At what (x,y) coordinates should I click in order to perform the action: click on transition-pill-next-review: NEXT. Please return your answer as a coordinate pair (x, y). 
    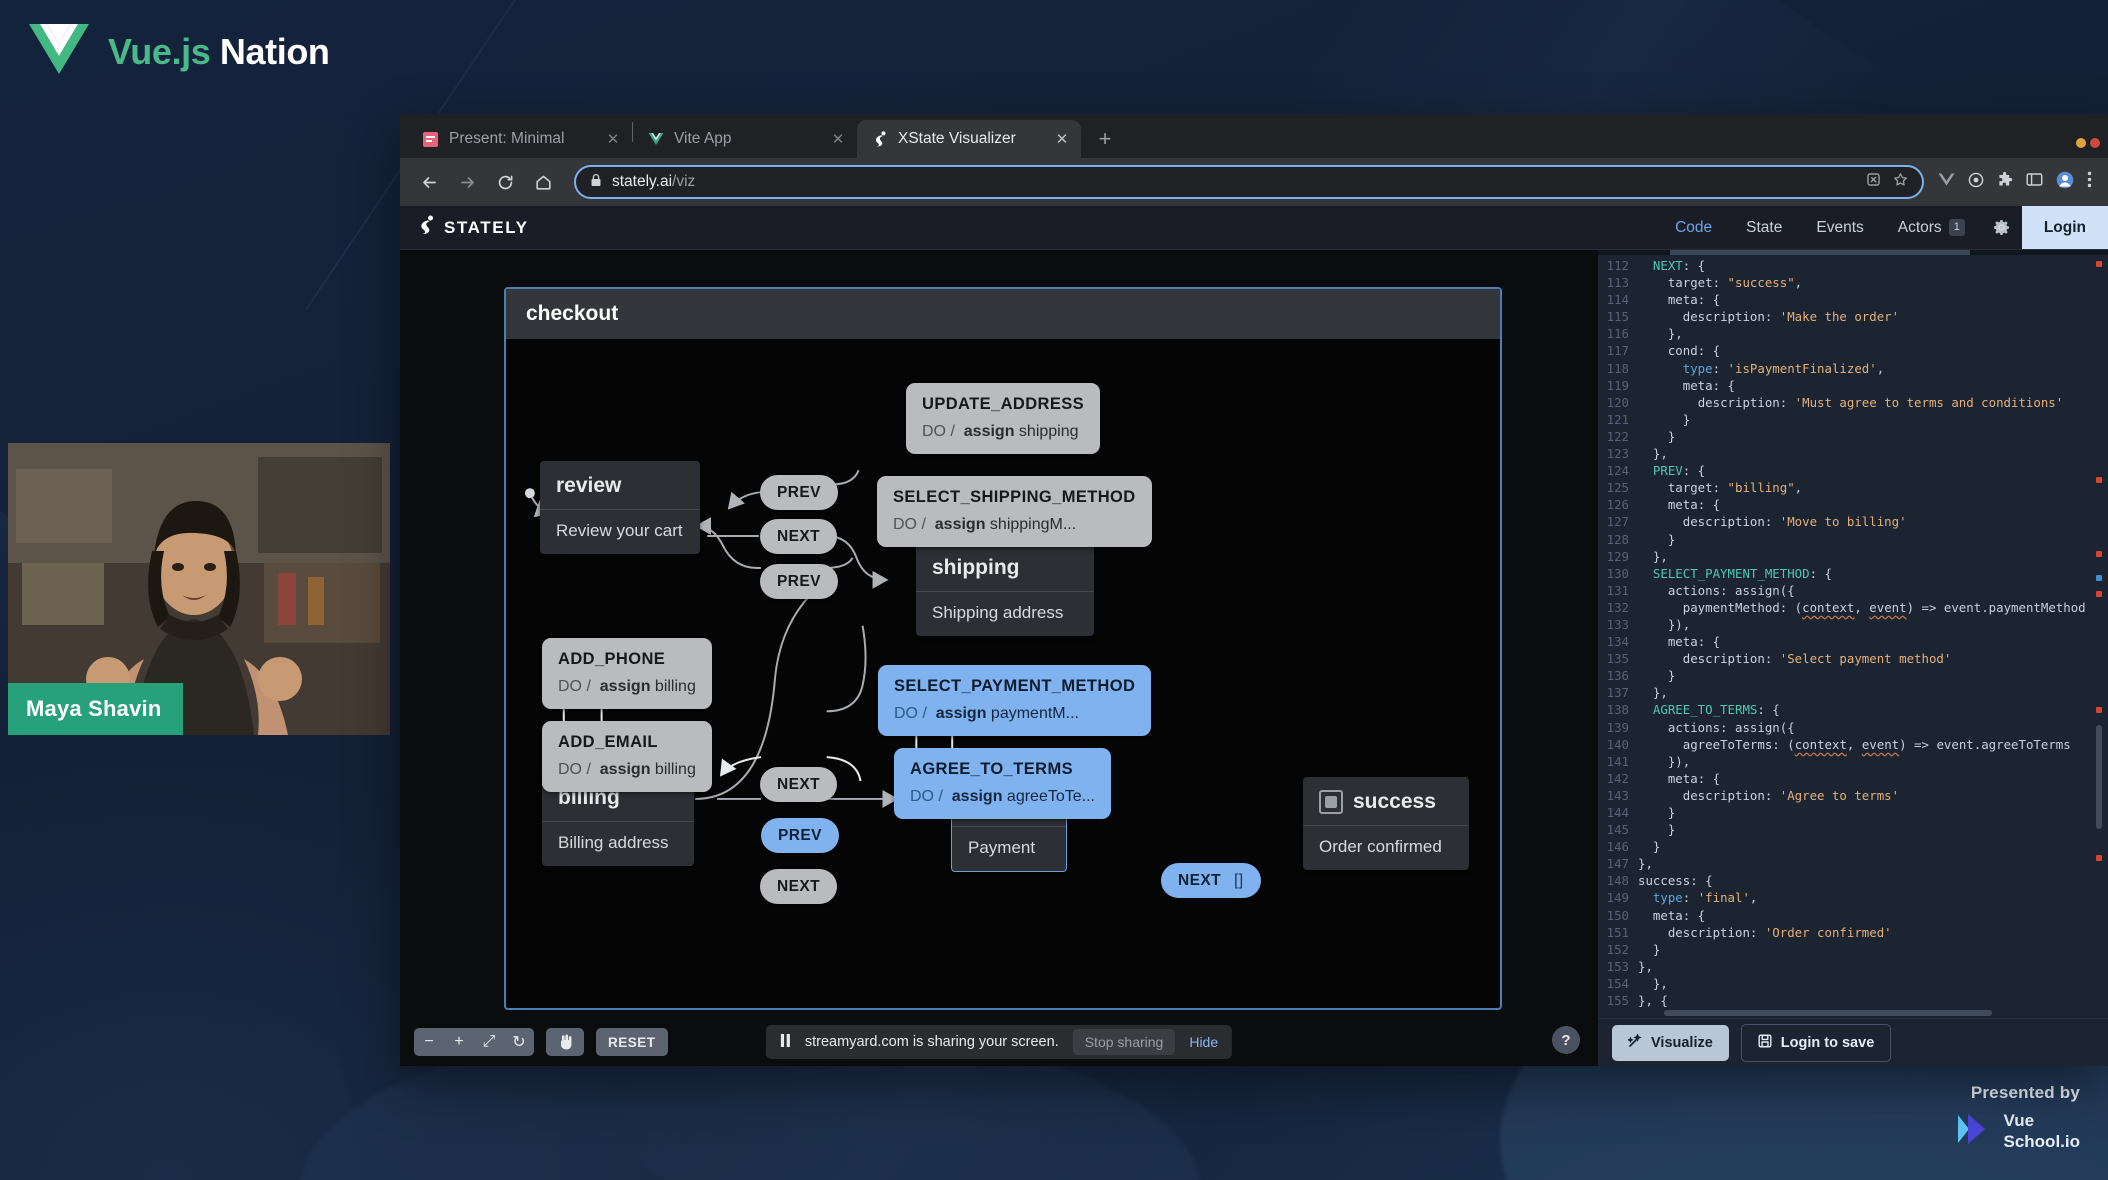
    Looking at the image, I should click on (798, 536).